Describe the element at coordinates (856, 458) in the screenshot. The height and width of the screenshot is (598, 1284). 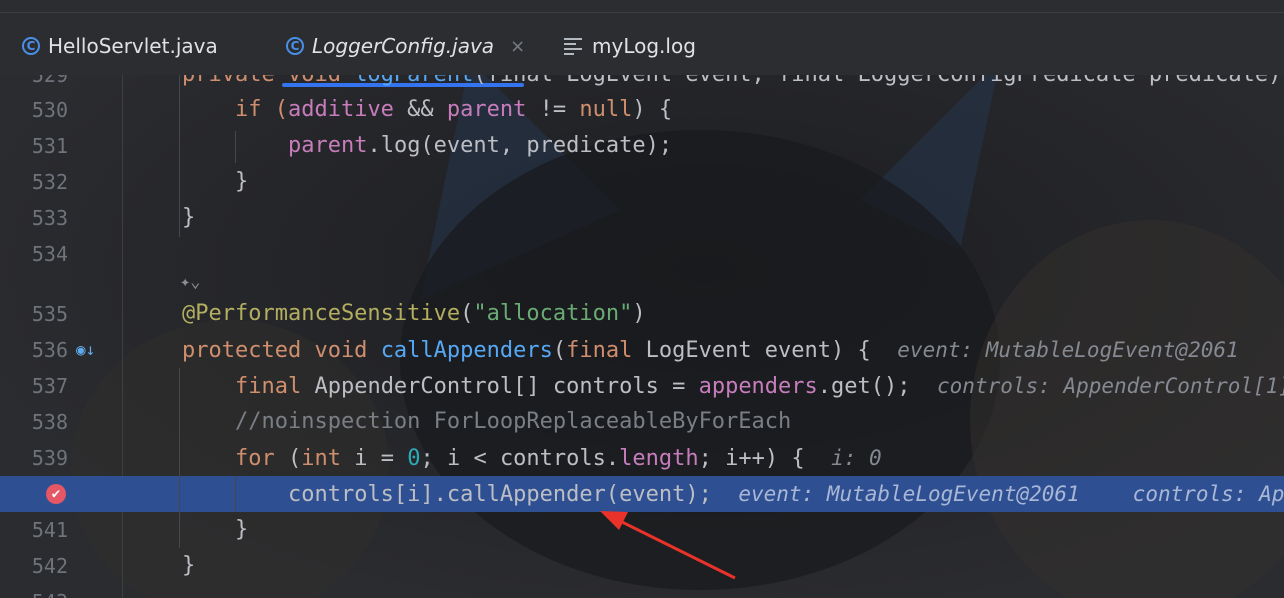
I see `debug-value-hint: i: 0` at that location.